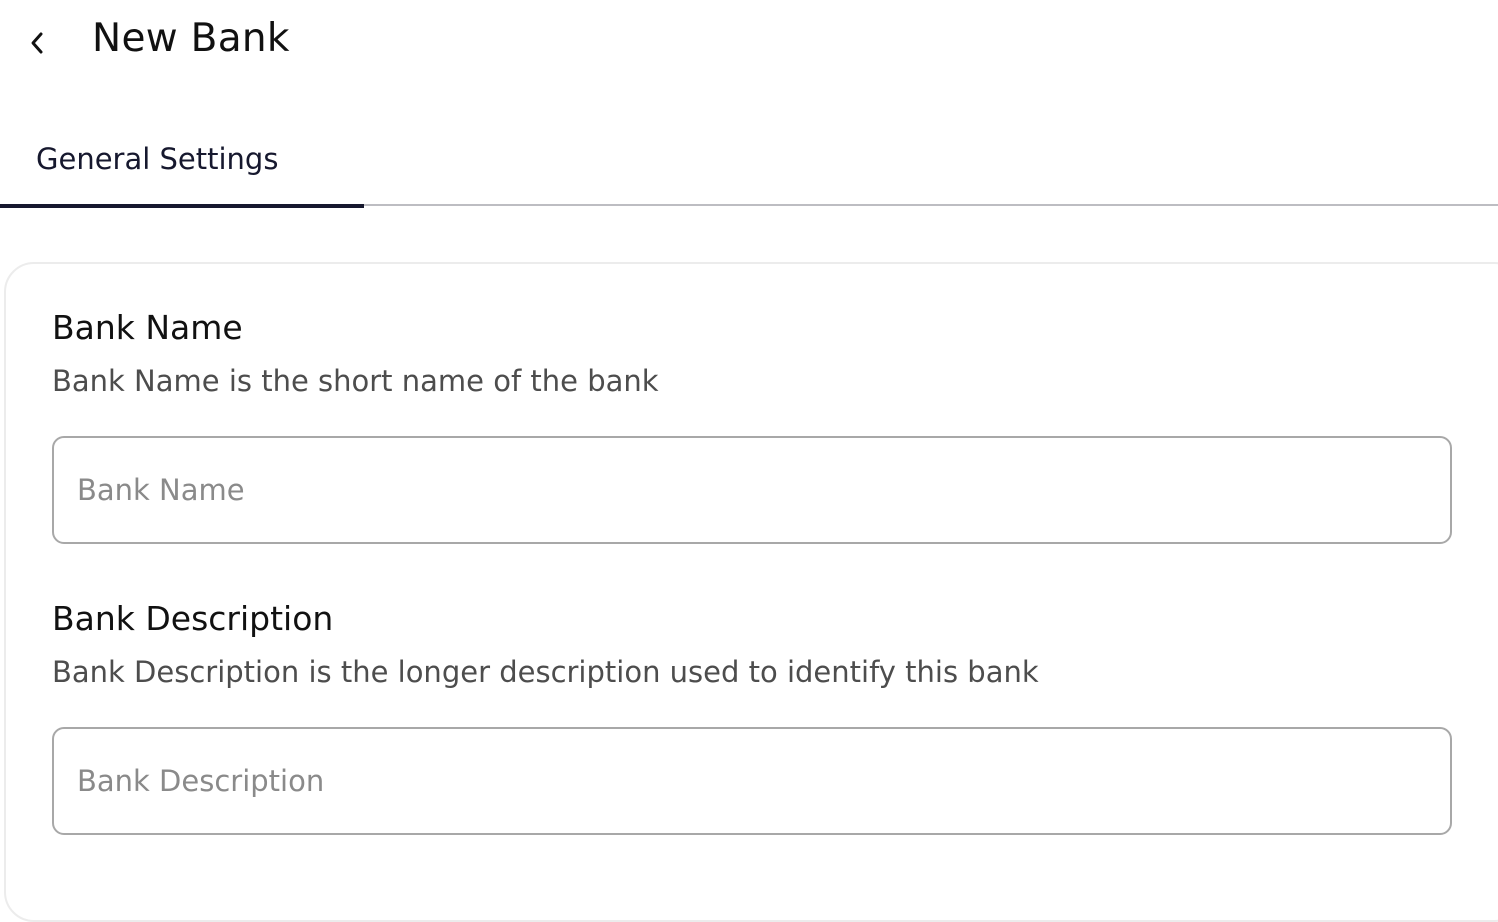 This screenshot has width=1498, height=922. I want to click on back-button, so click(37, 43).